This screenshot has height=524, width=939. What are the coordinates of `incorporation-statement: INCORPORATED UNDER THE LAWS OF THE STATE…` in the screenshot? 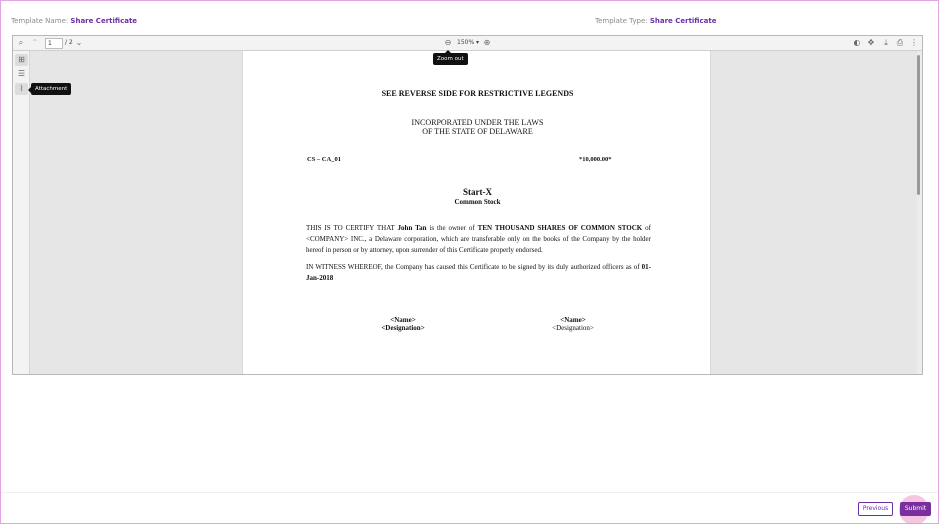 It's located at (477, 127).